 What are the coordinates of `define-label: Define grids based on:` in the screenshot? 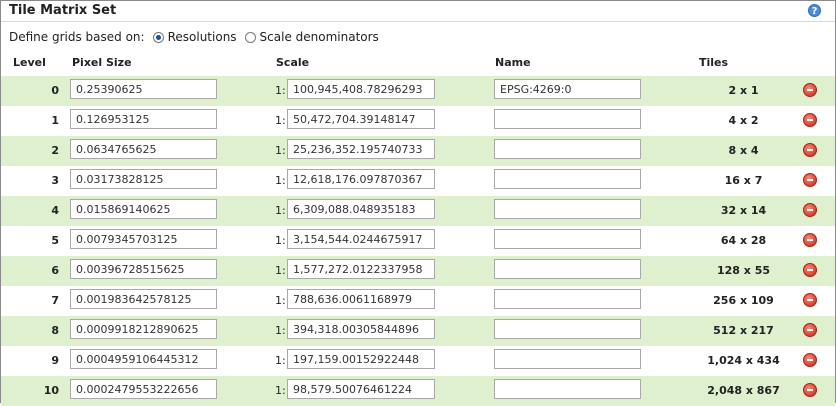 It's located at (77, 37).